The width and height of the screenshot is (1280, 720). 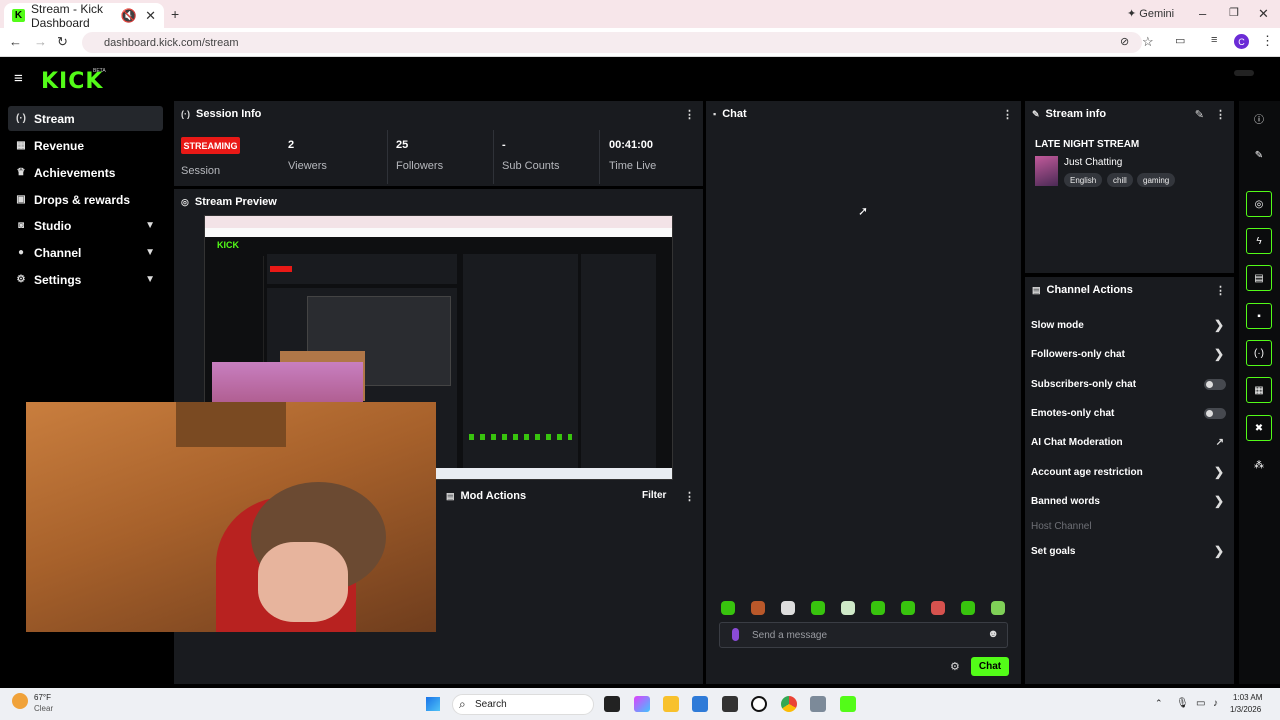 What do you see at coordinates (175, 14) in the screenshot?
I see `new-tab-button: +` at bounding box center [175, 14].